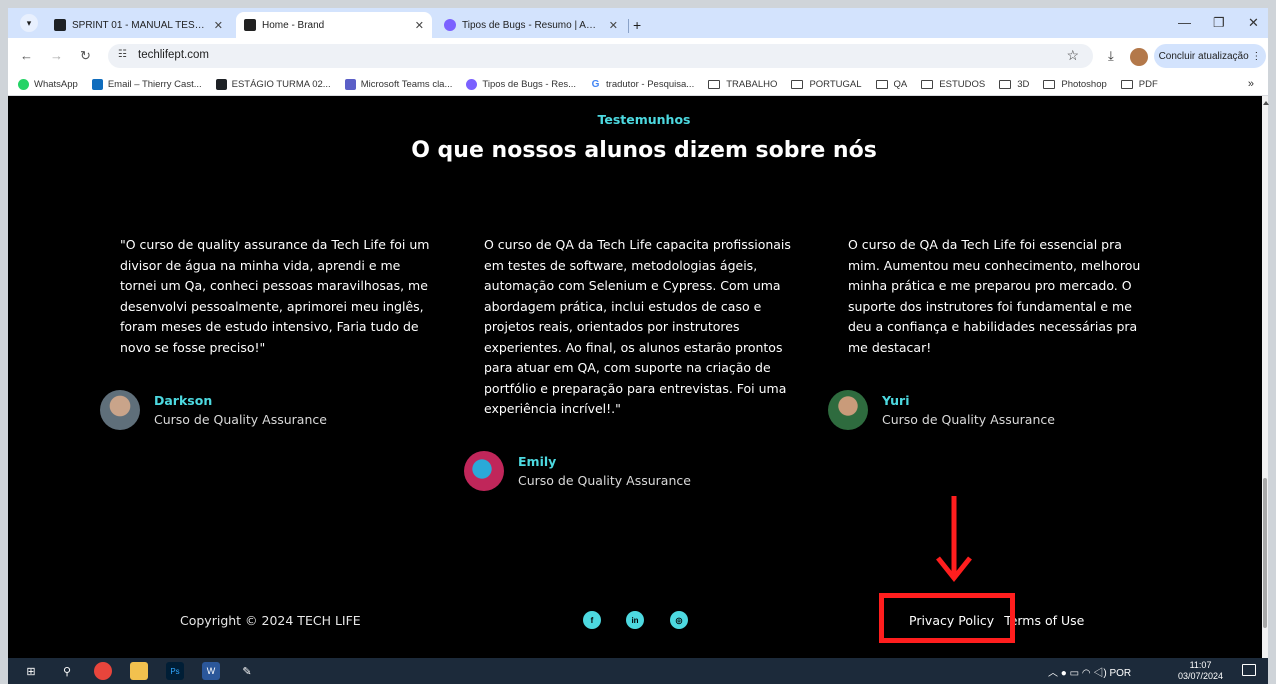 This screenshot has width=1276, height=684. What do you see at coordinates (962, 84) in the screenshot?
I see `bookmark-label: ESTUDOS` at bounding box center [962, 84].